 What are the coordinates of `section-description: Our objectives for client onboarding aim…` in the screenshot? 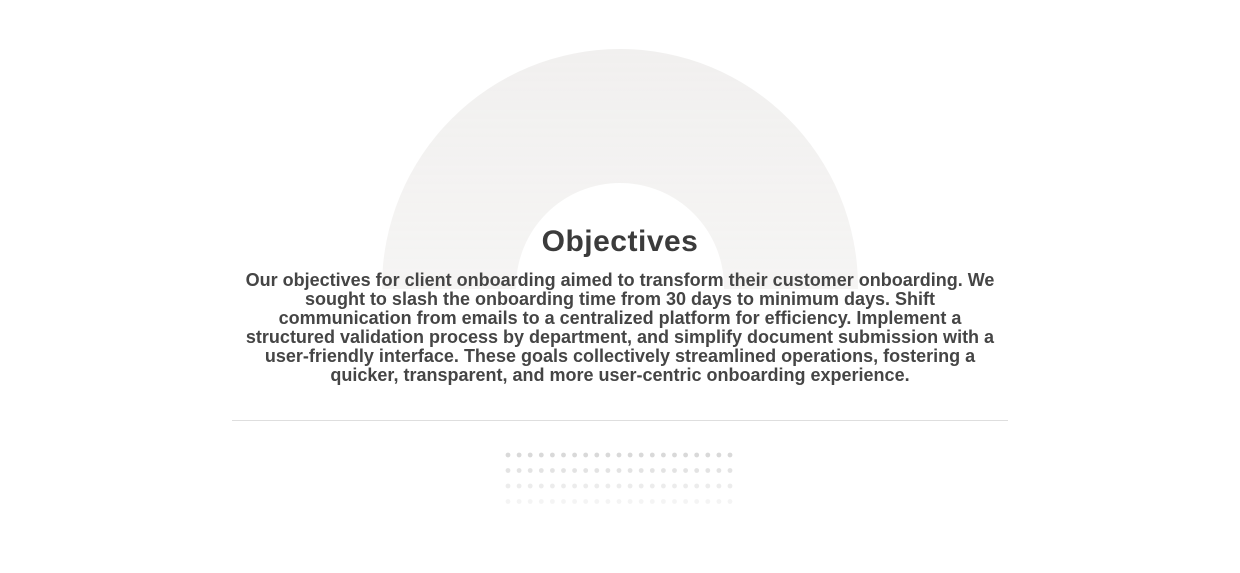 It's located at (620, 327).